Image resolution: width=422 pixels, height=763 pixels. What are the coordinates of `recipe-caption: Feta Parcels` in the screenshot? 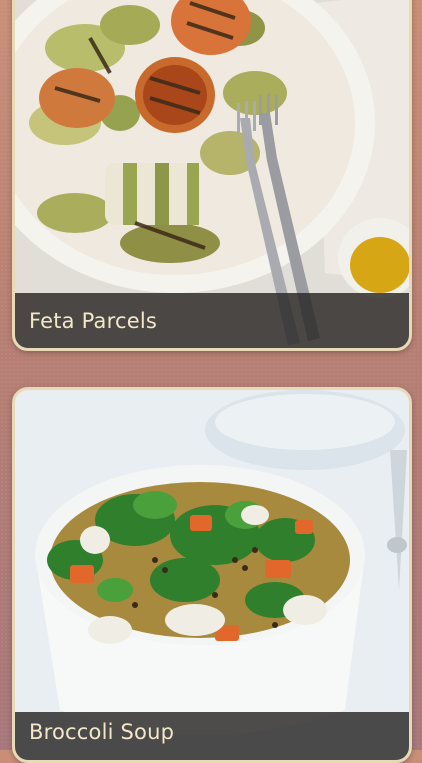 It's located at (212, 320).